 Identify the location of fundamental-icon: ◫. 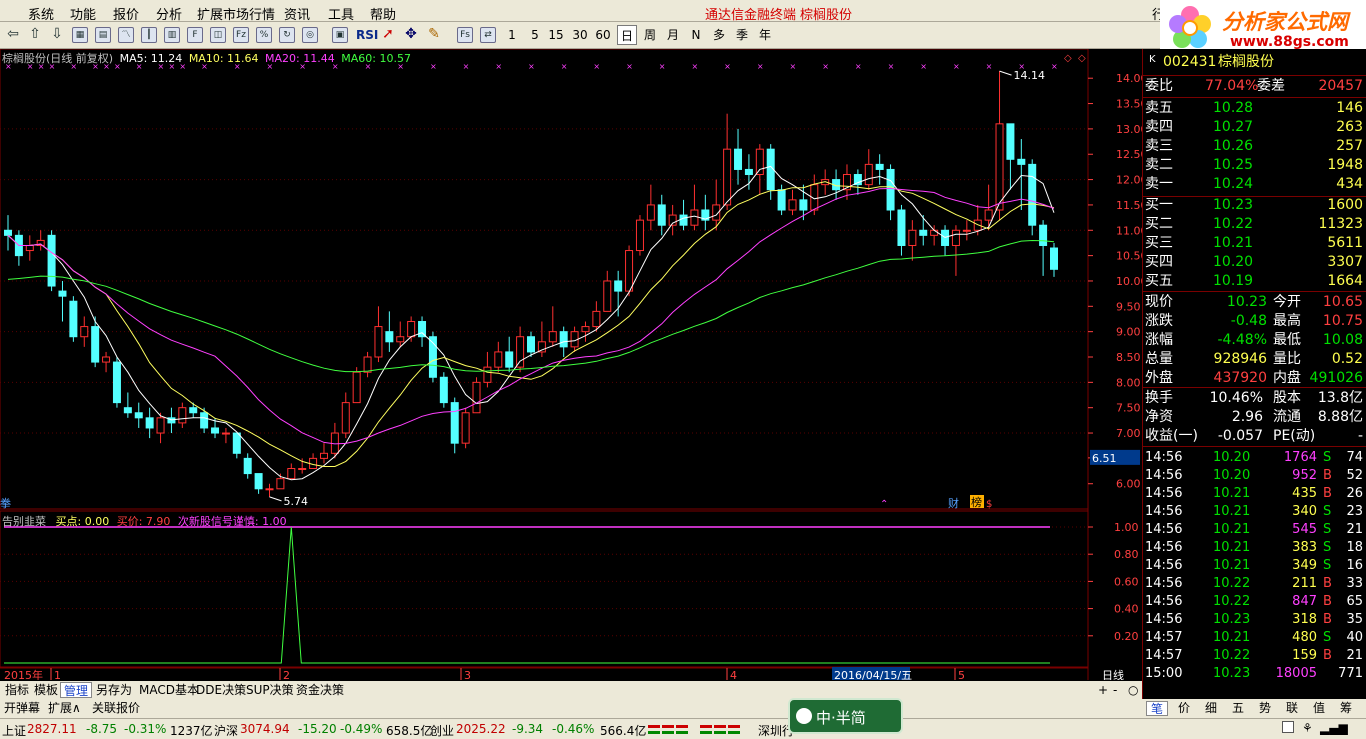
(218, 35).